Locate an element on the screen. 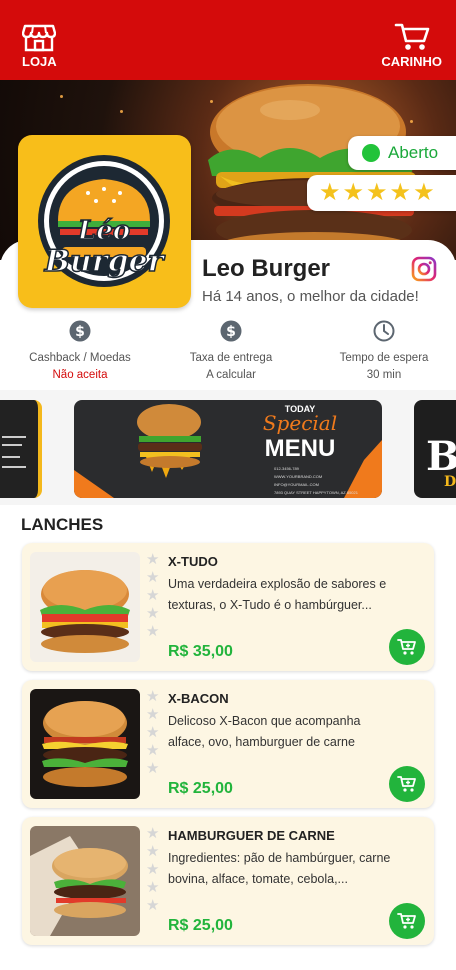  cart-button: CARINHO is located at coordinates (411, 45).